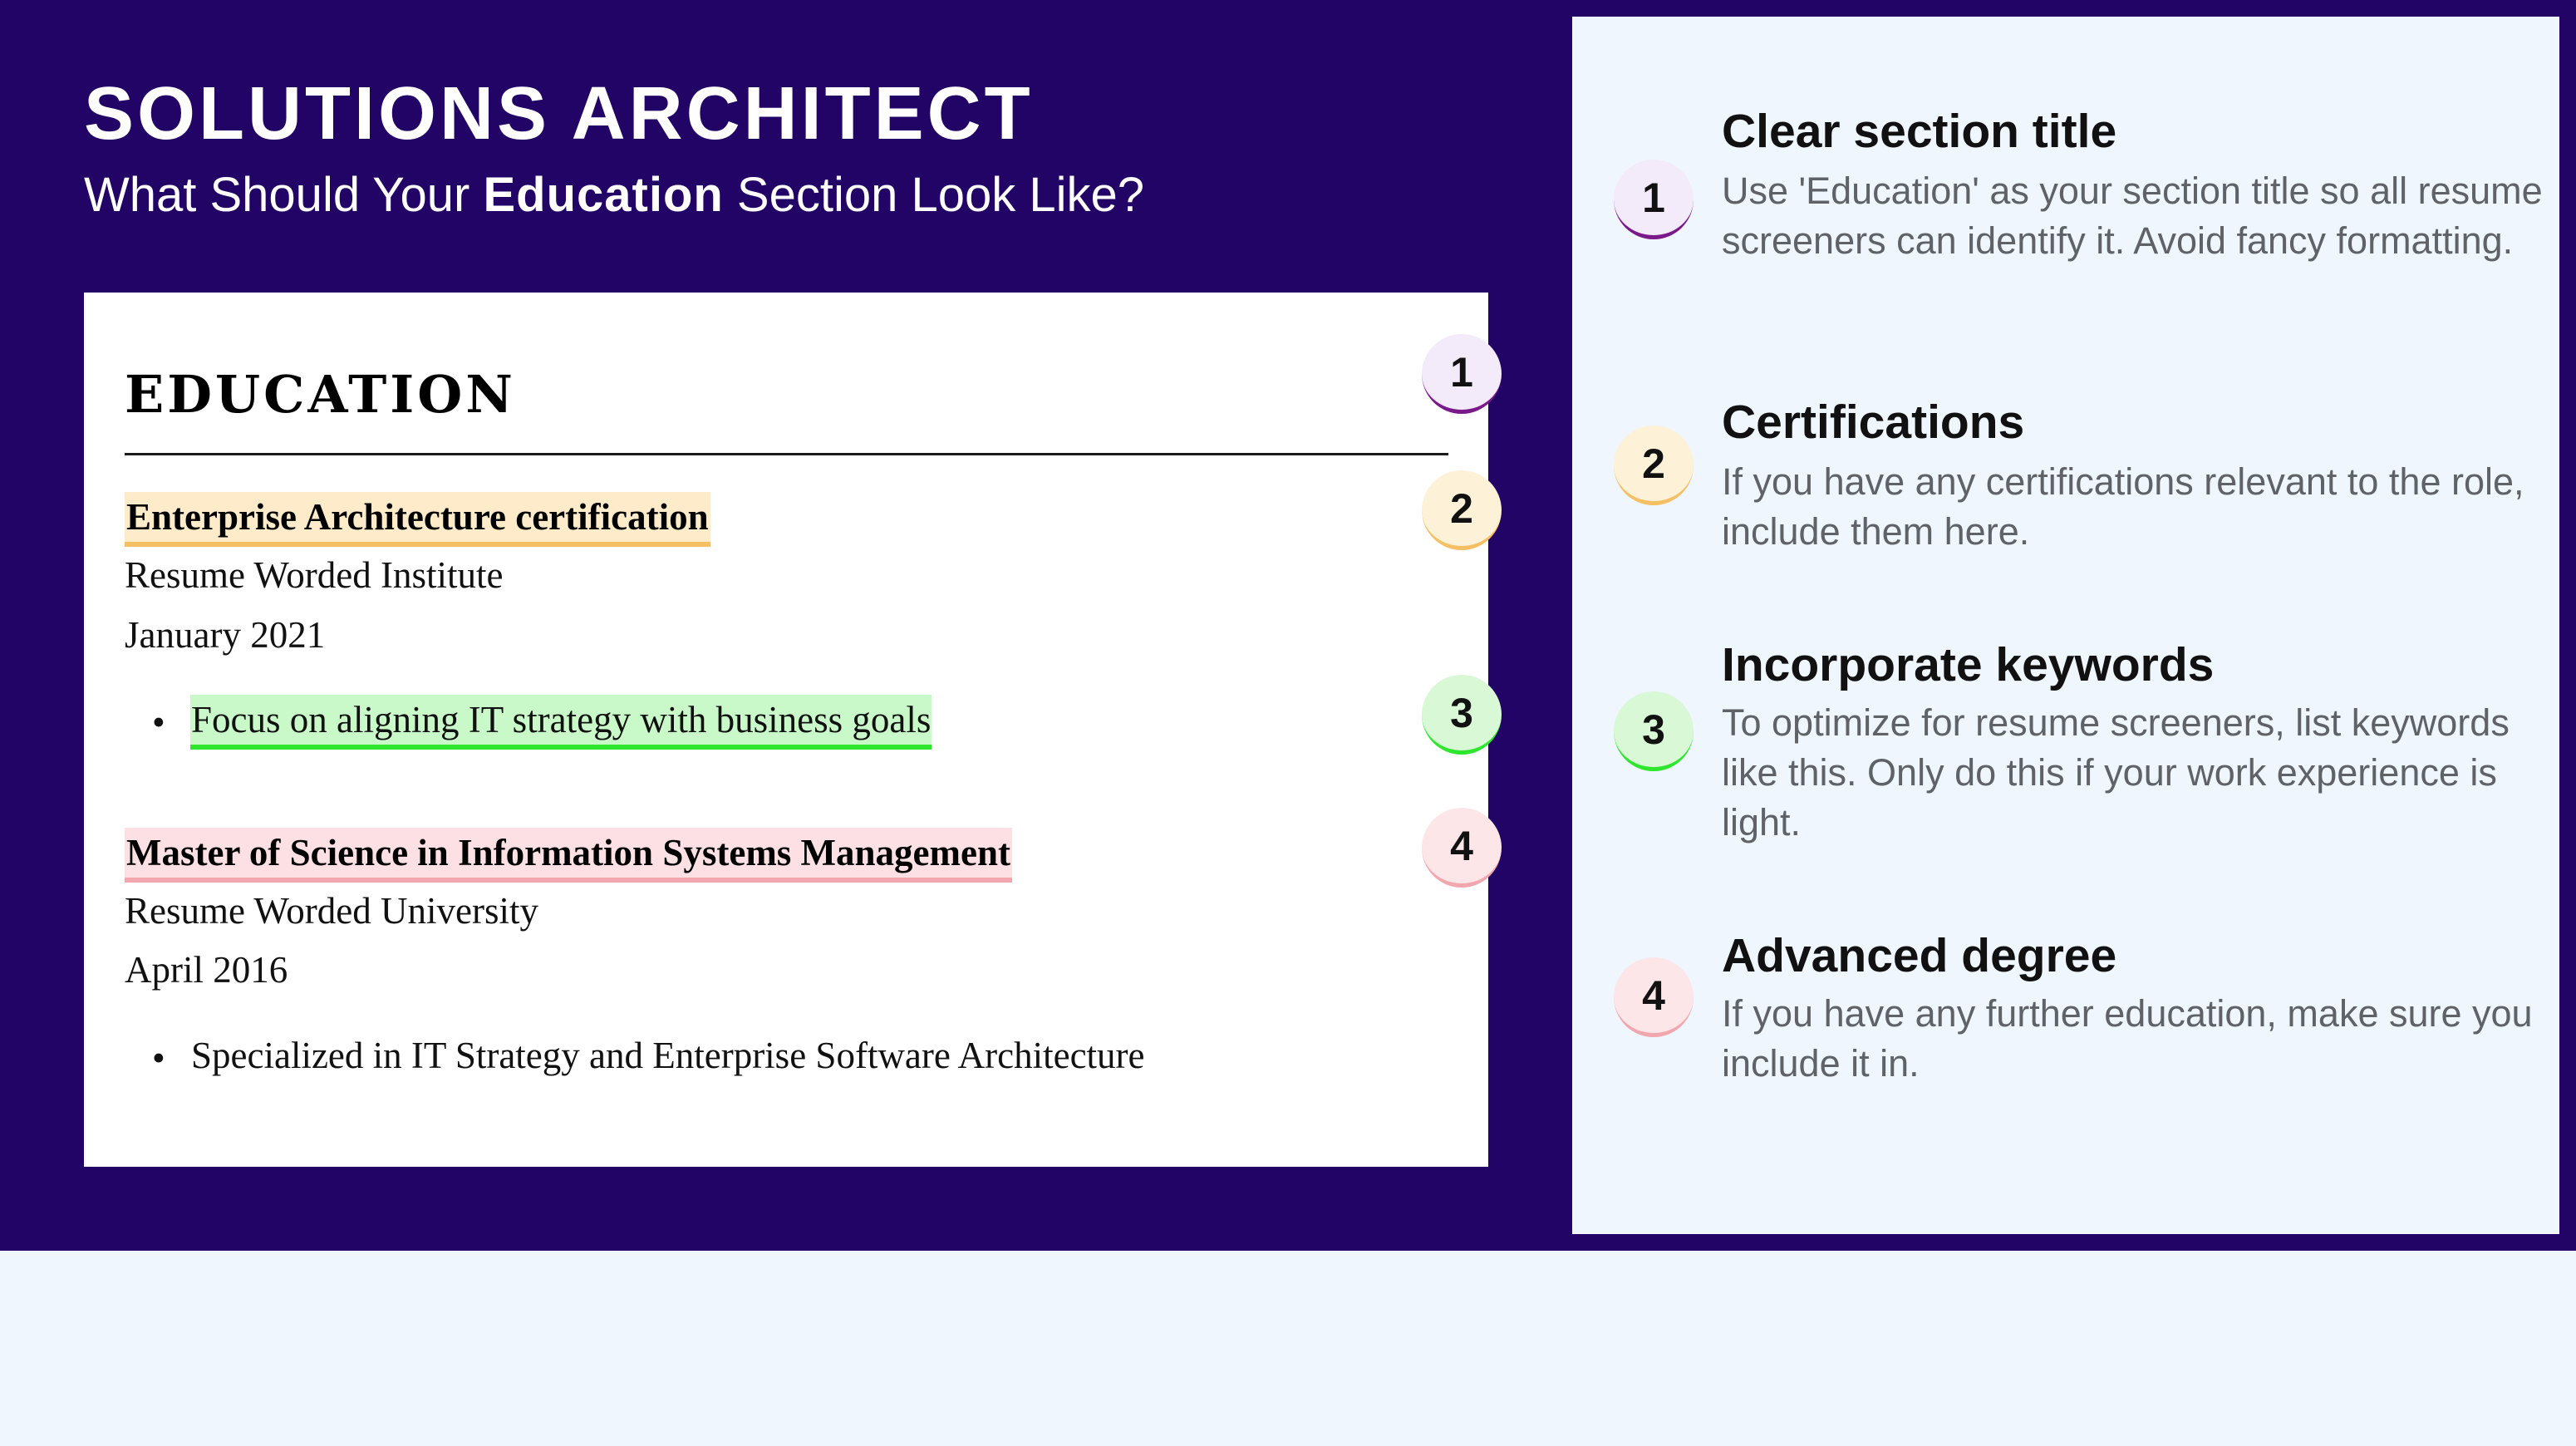 Image resolution: width=2576 pixels, height=1446 pixels. I want to click on badge-1: 1, so click(1462, 374).